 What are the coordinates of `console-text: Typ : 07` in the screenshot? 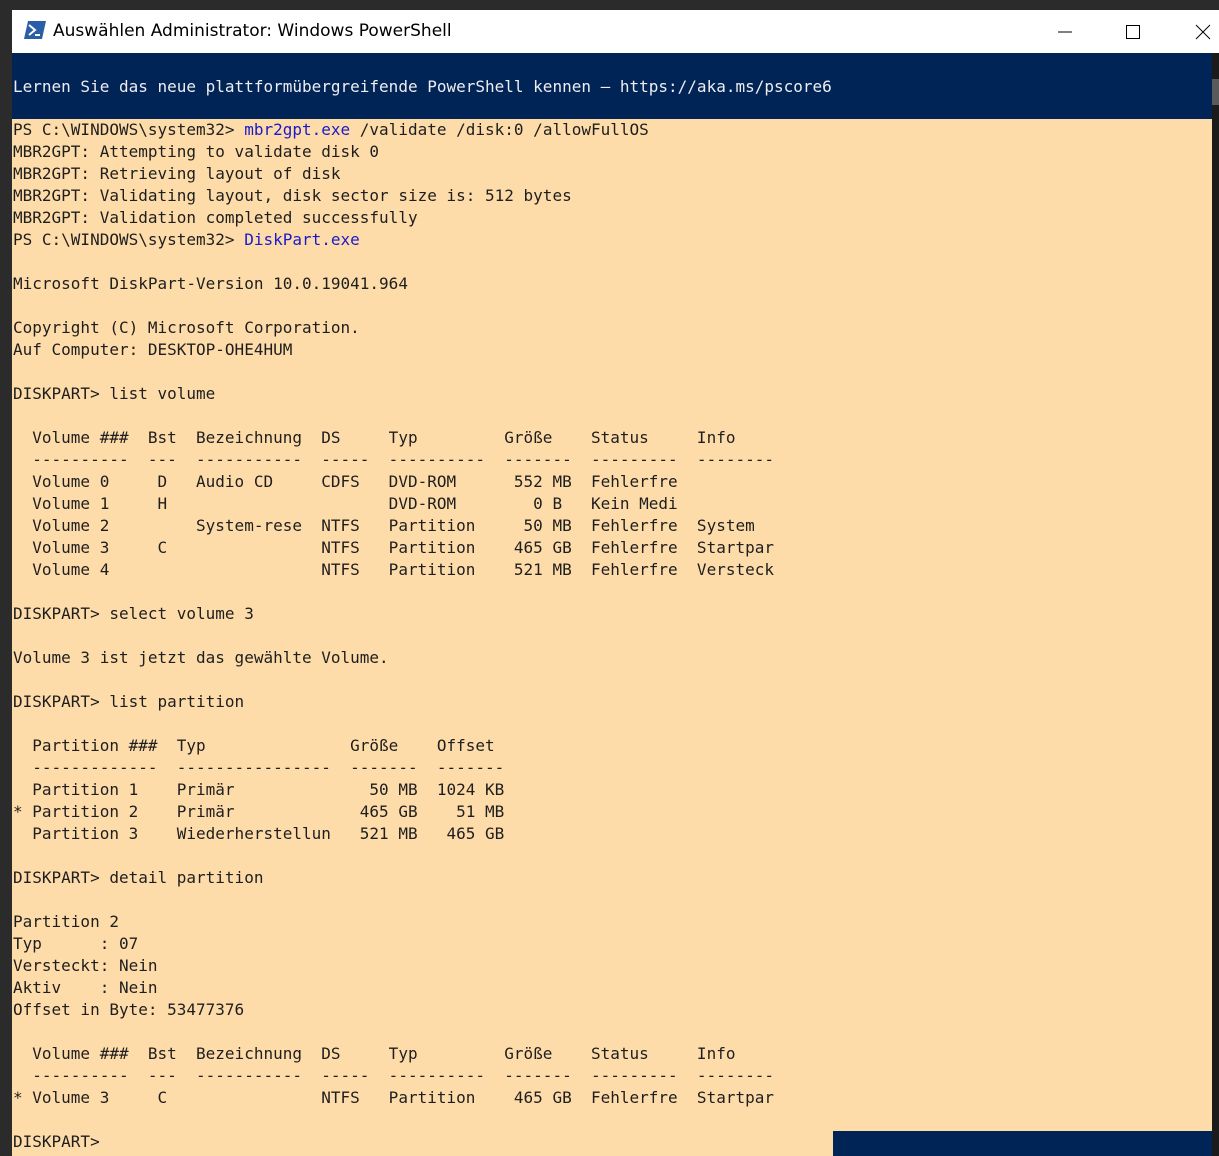 It's located at (76, 943).